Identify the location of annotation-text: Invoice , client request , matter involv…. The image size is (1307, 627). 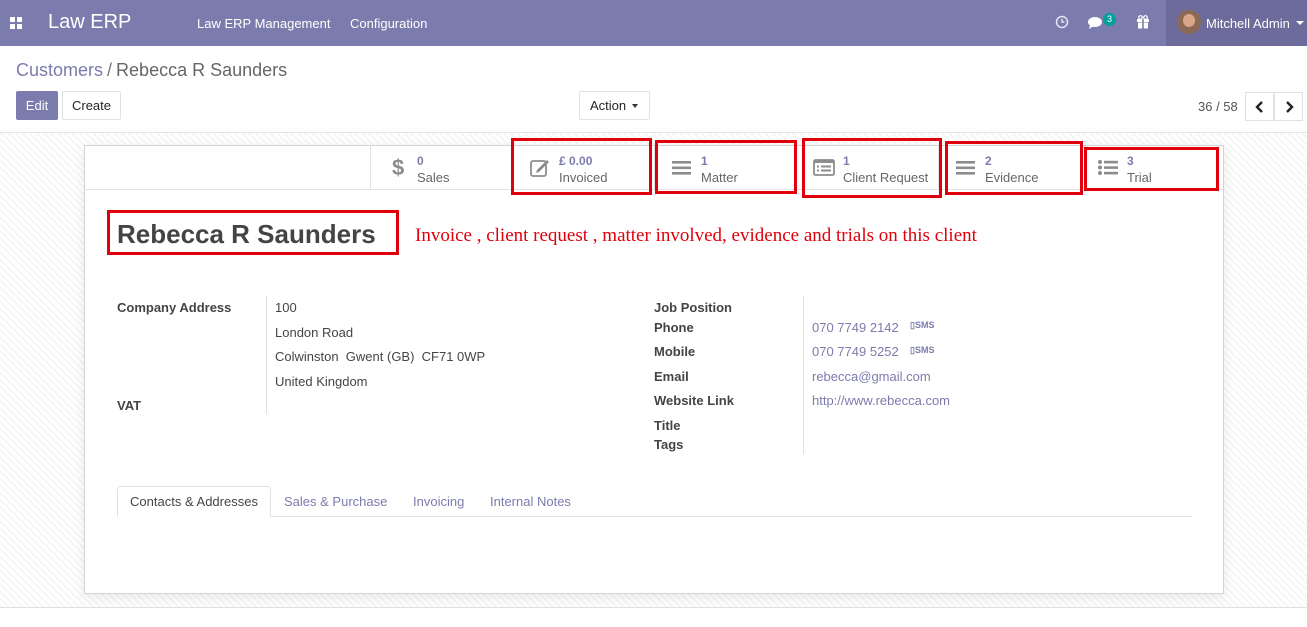
(696, 235).